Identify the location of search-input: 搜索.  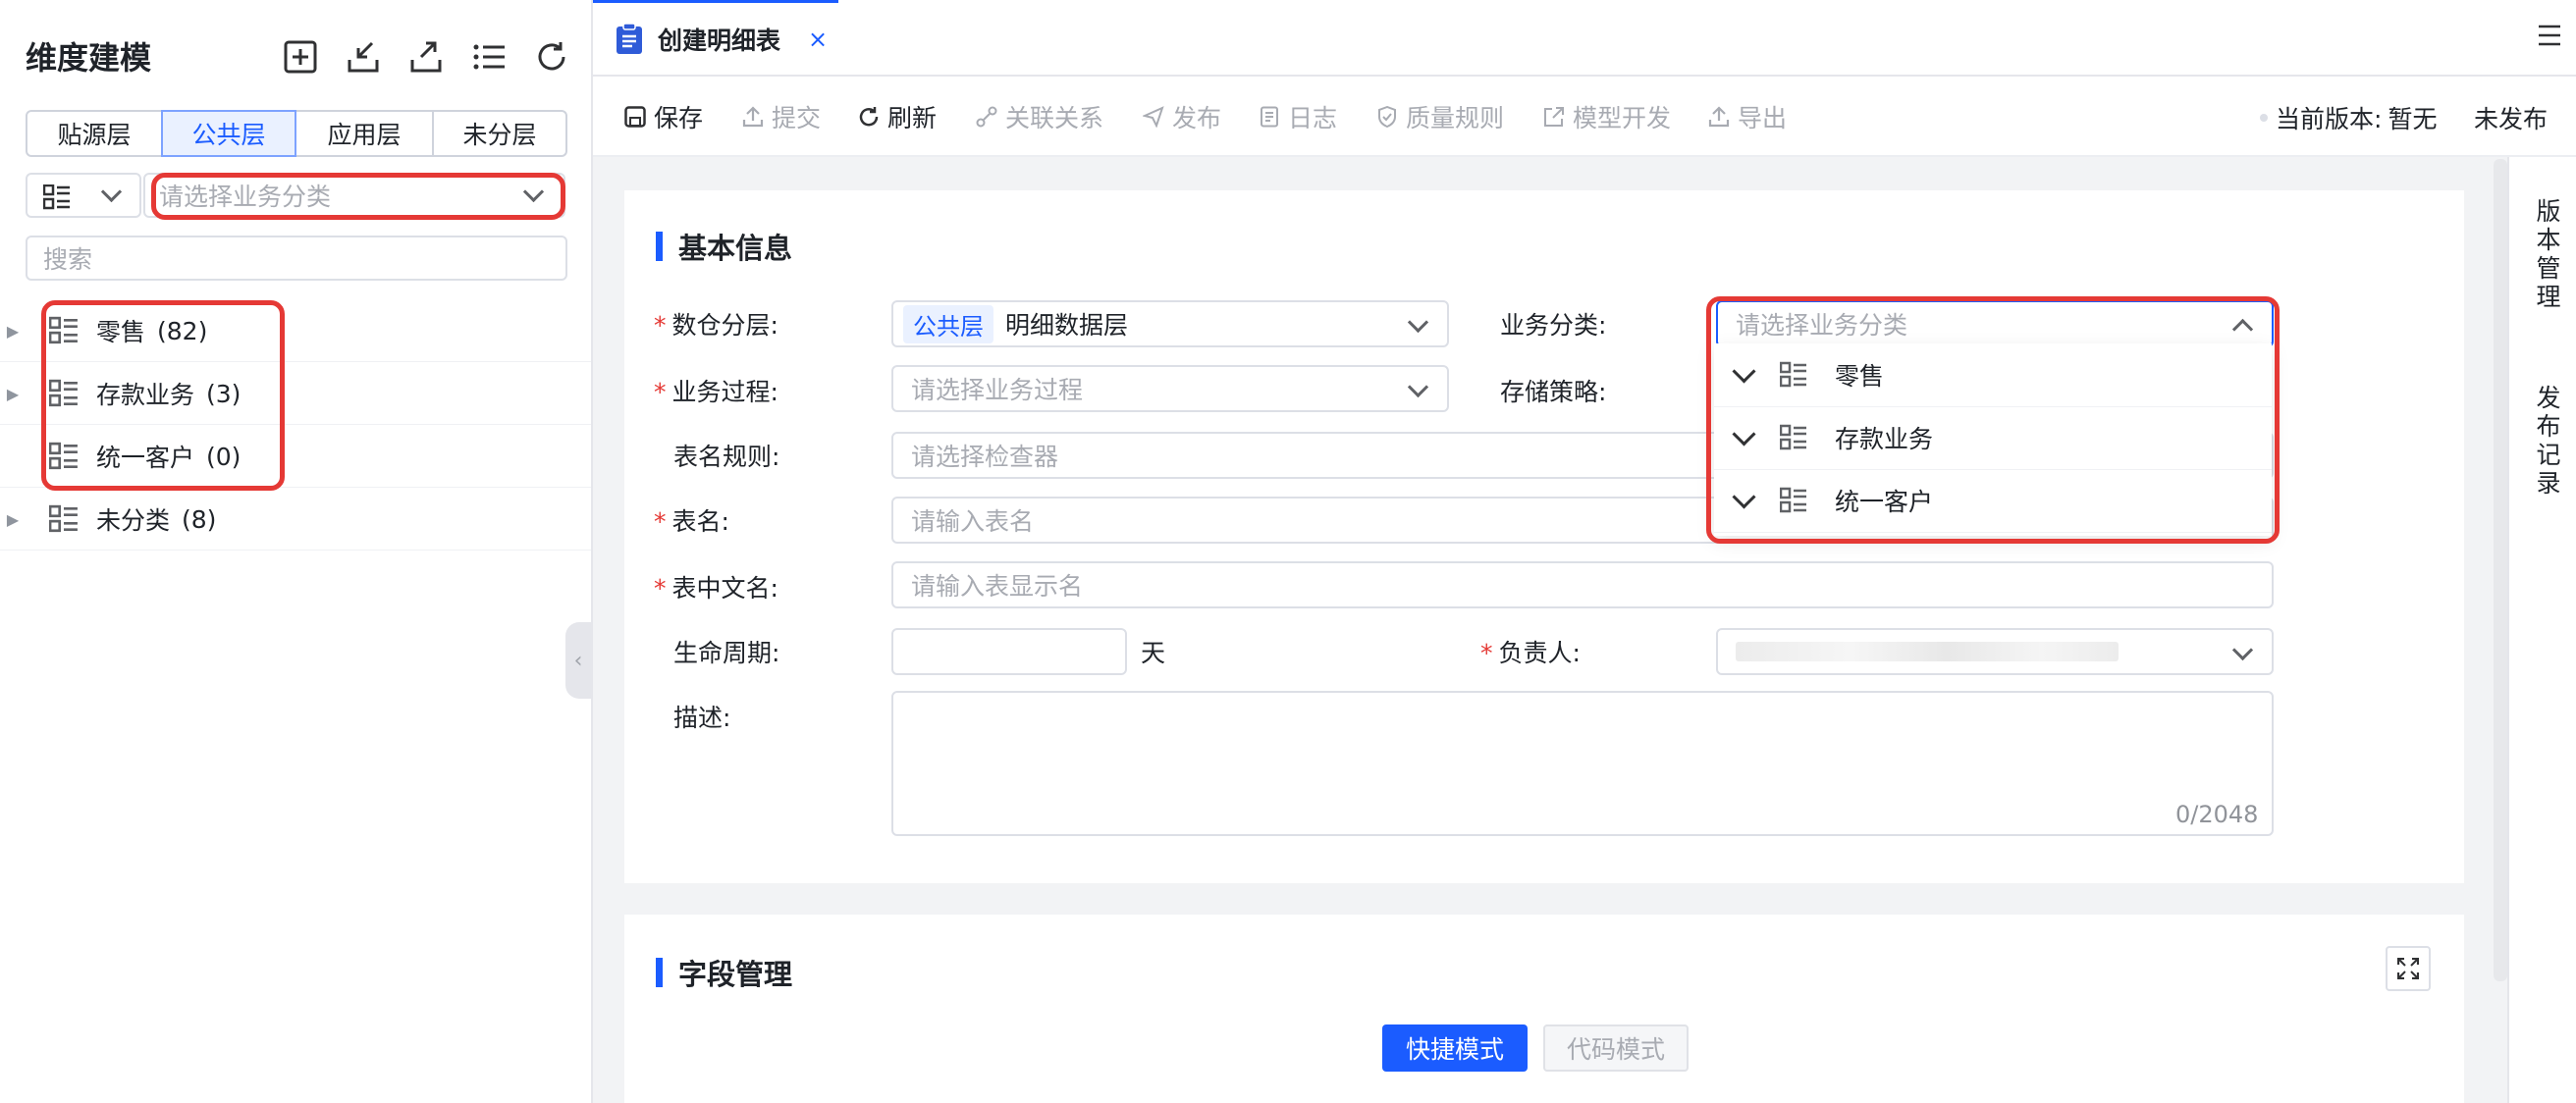
(296, 259).